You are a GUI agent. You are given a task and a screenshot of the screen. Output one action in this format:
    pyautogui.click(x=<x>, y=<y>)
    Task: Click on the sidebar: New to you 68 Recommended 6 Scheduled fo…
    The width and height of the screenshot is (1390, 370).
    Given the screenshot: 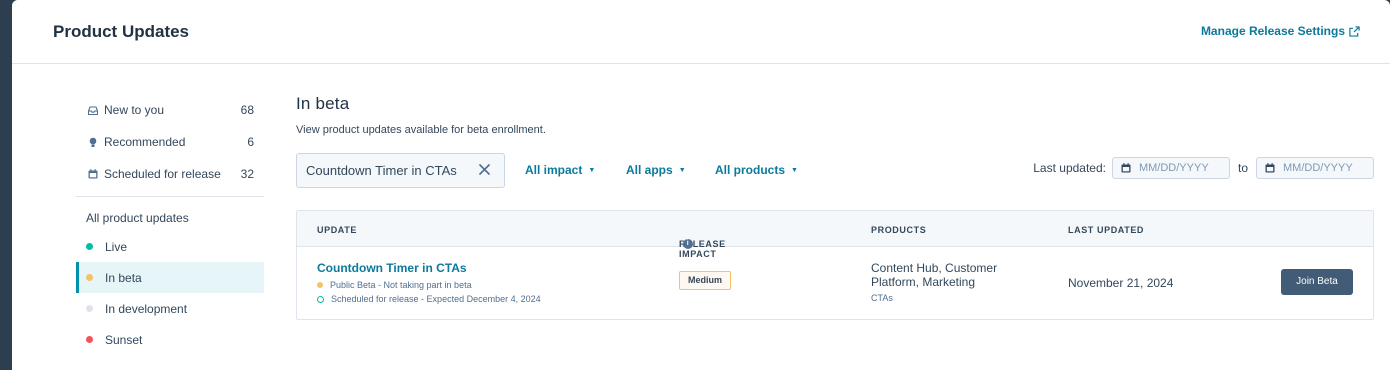 What is the action you would take?
    pyautogui.click(x=170, y=224)
    